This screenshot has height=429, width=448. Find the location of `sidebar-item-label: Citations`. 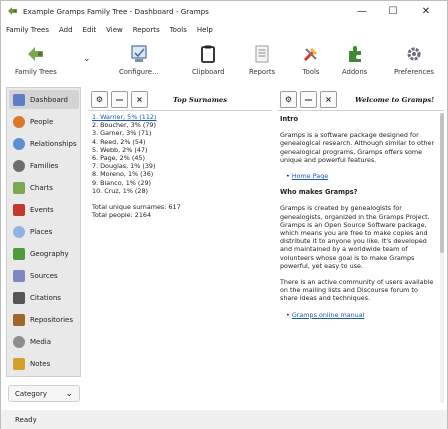

sidebar-item-label: Citations is located at coordinates (45, 297).